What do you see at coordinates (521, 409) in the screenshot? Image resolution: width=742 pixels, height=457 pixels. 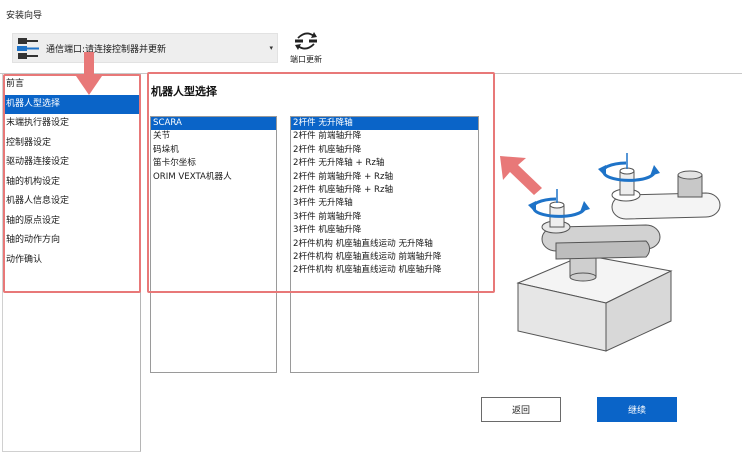 I see `back-button: 返回` at bounding box center [521, 409].